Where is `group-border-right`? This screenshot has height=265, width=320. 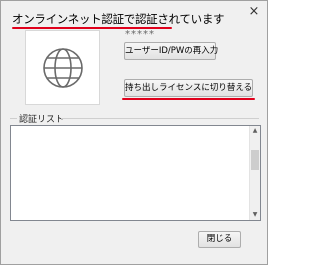
group-border-right is located at coordinates (160, 118).